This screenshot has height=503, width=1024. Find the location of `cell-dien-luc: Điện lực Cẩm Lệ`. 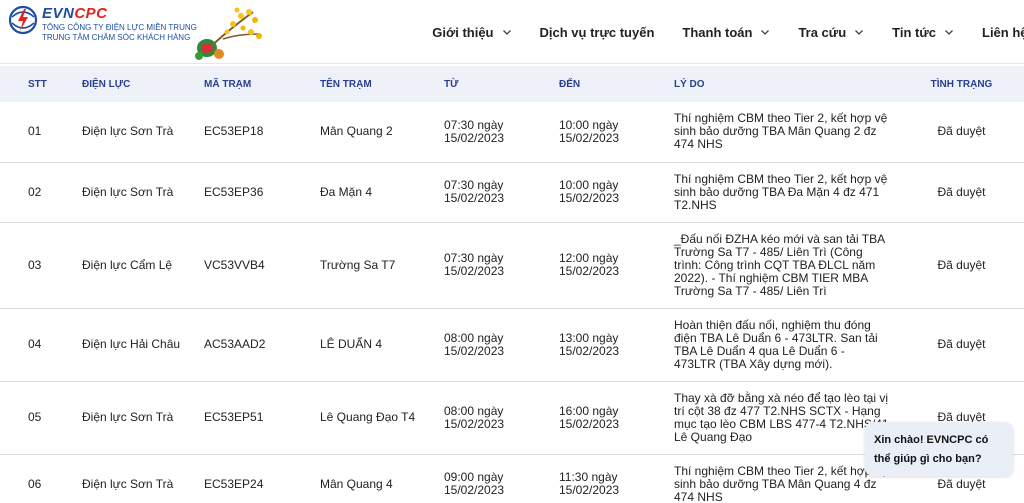

cell-dien-luc: Điện lực Cẩm Lệ is located at coordinates (143, 265).